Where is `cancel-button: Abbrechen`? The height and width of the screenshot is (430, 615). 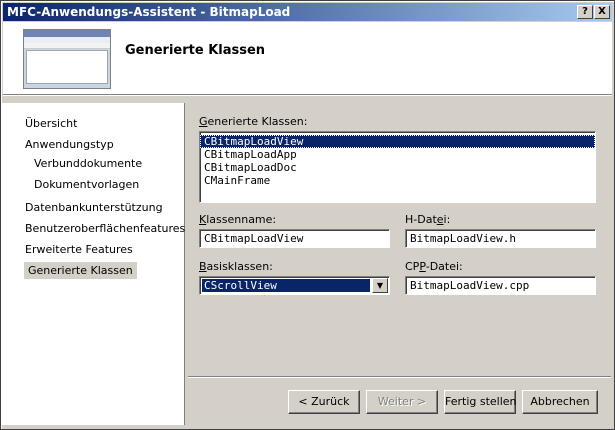
cancel-button: Abbrechen is located at coordinates (560, 402).